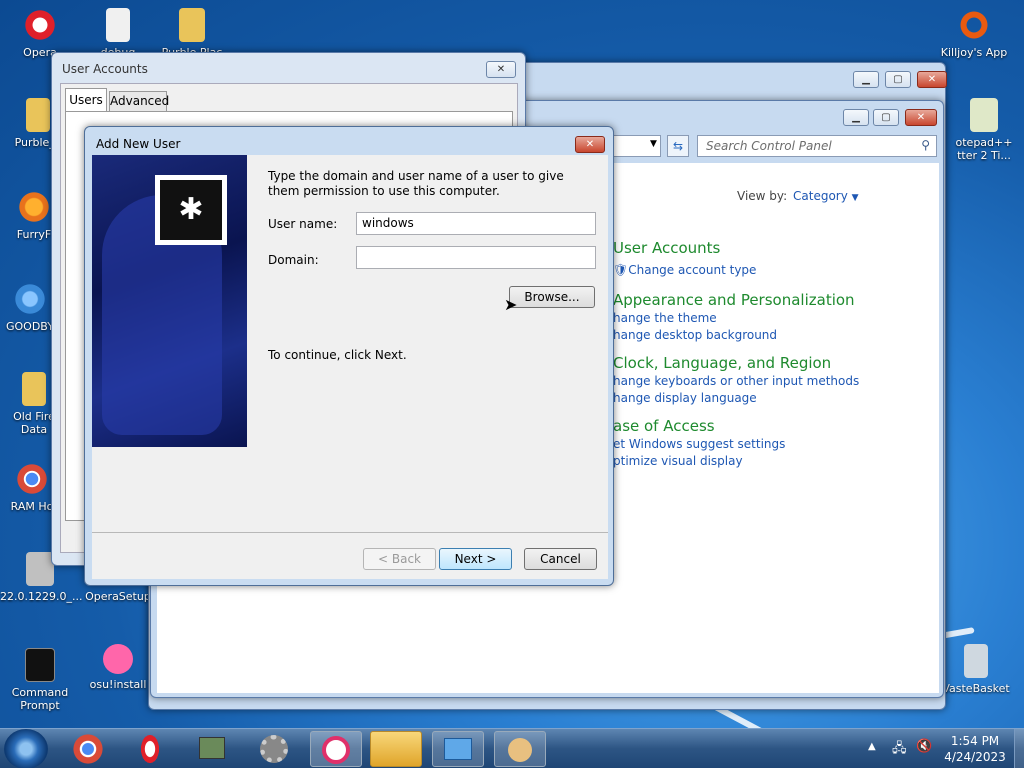 This screenshot has width=1024, height=768. What do you see at coordinates (86, 100) in the screenshot?
I see `tab-users: Users` at bounding box center [86, 100].